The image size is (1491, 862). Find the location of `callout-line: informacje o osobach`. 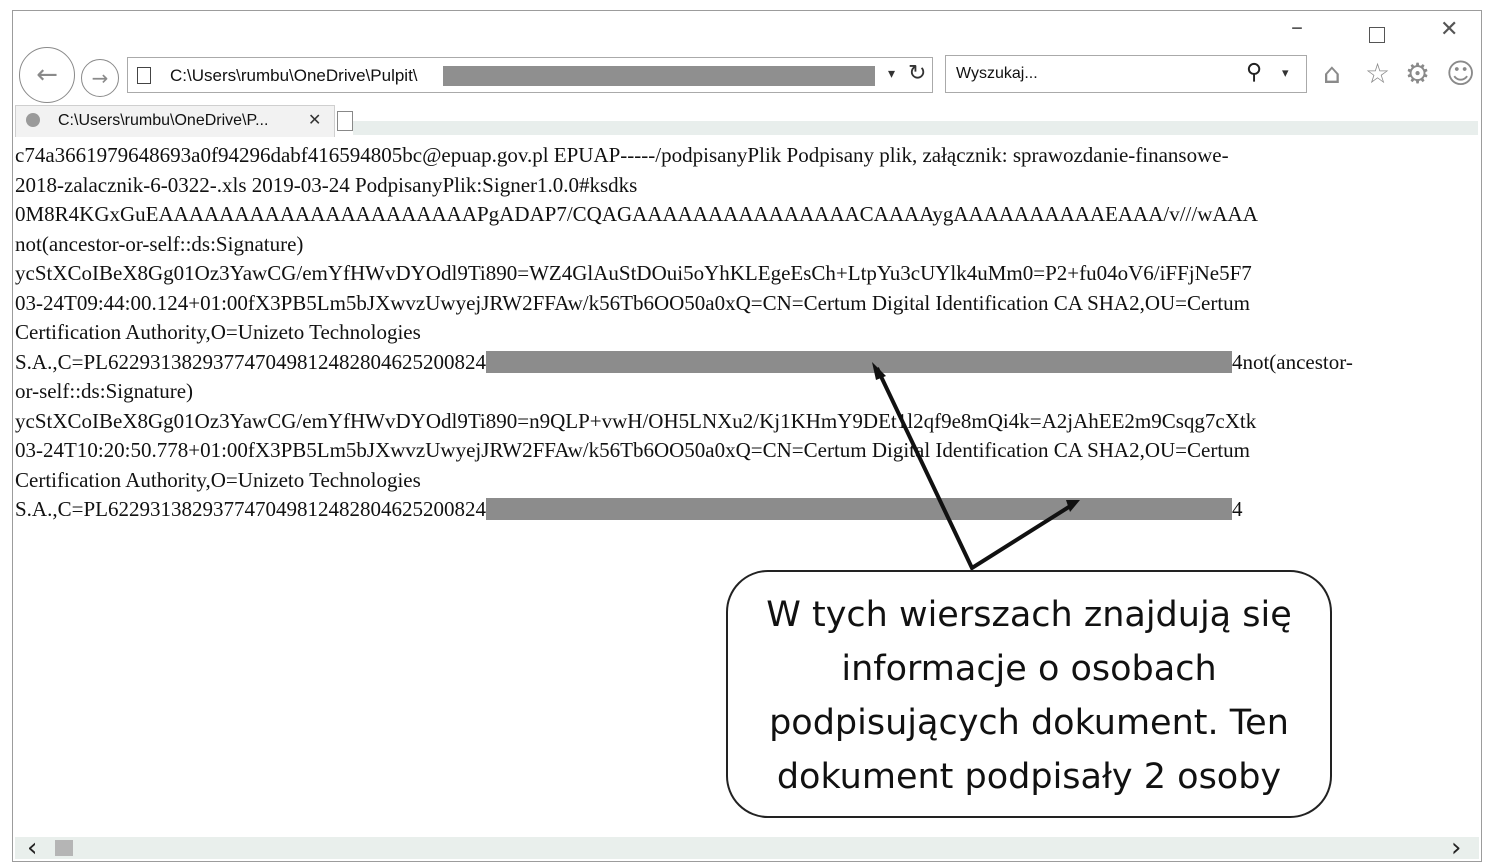

callout-line: informacje o osobach is located at coordinates (1029, 669).